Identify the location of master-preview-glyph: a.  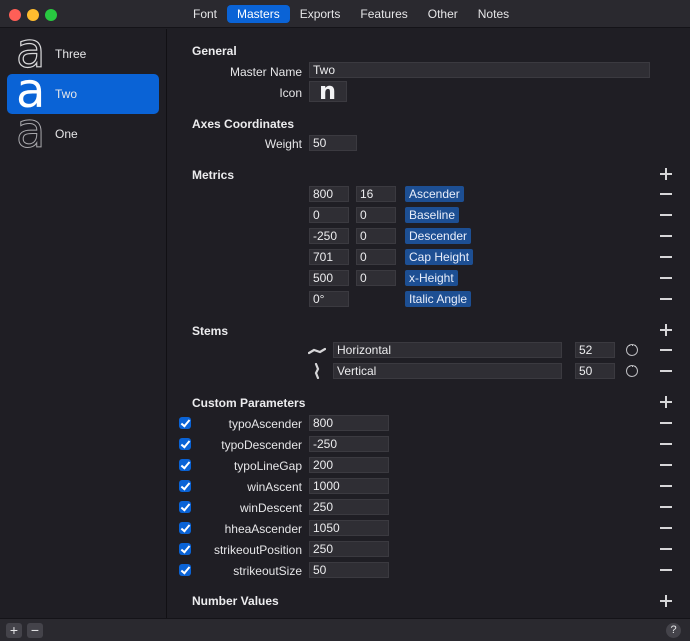
(30, 131).